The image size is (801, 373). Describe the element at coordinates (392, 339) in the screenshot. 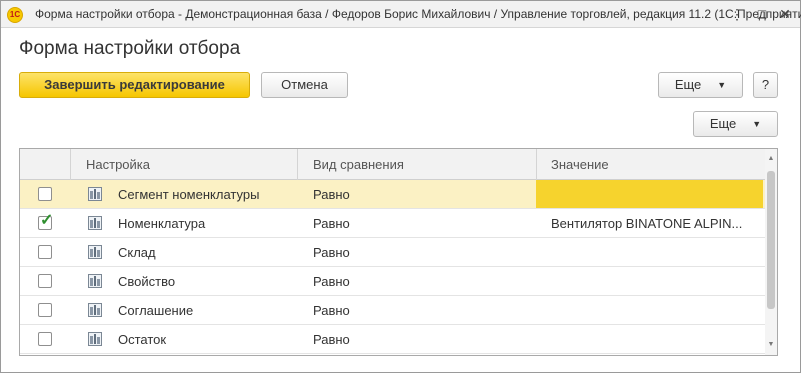

I see `table-row: Остаток Равно` at that location.